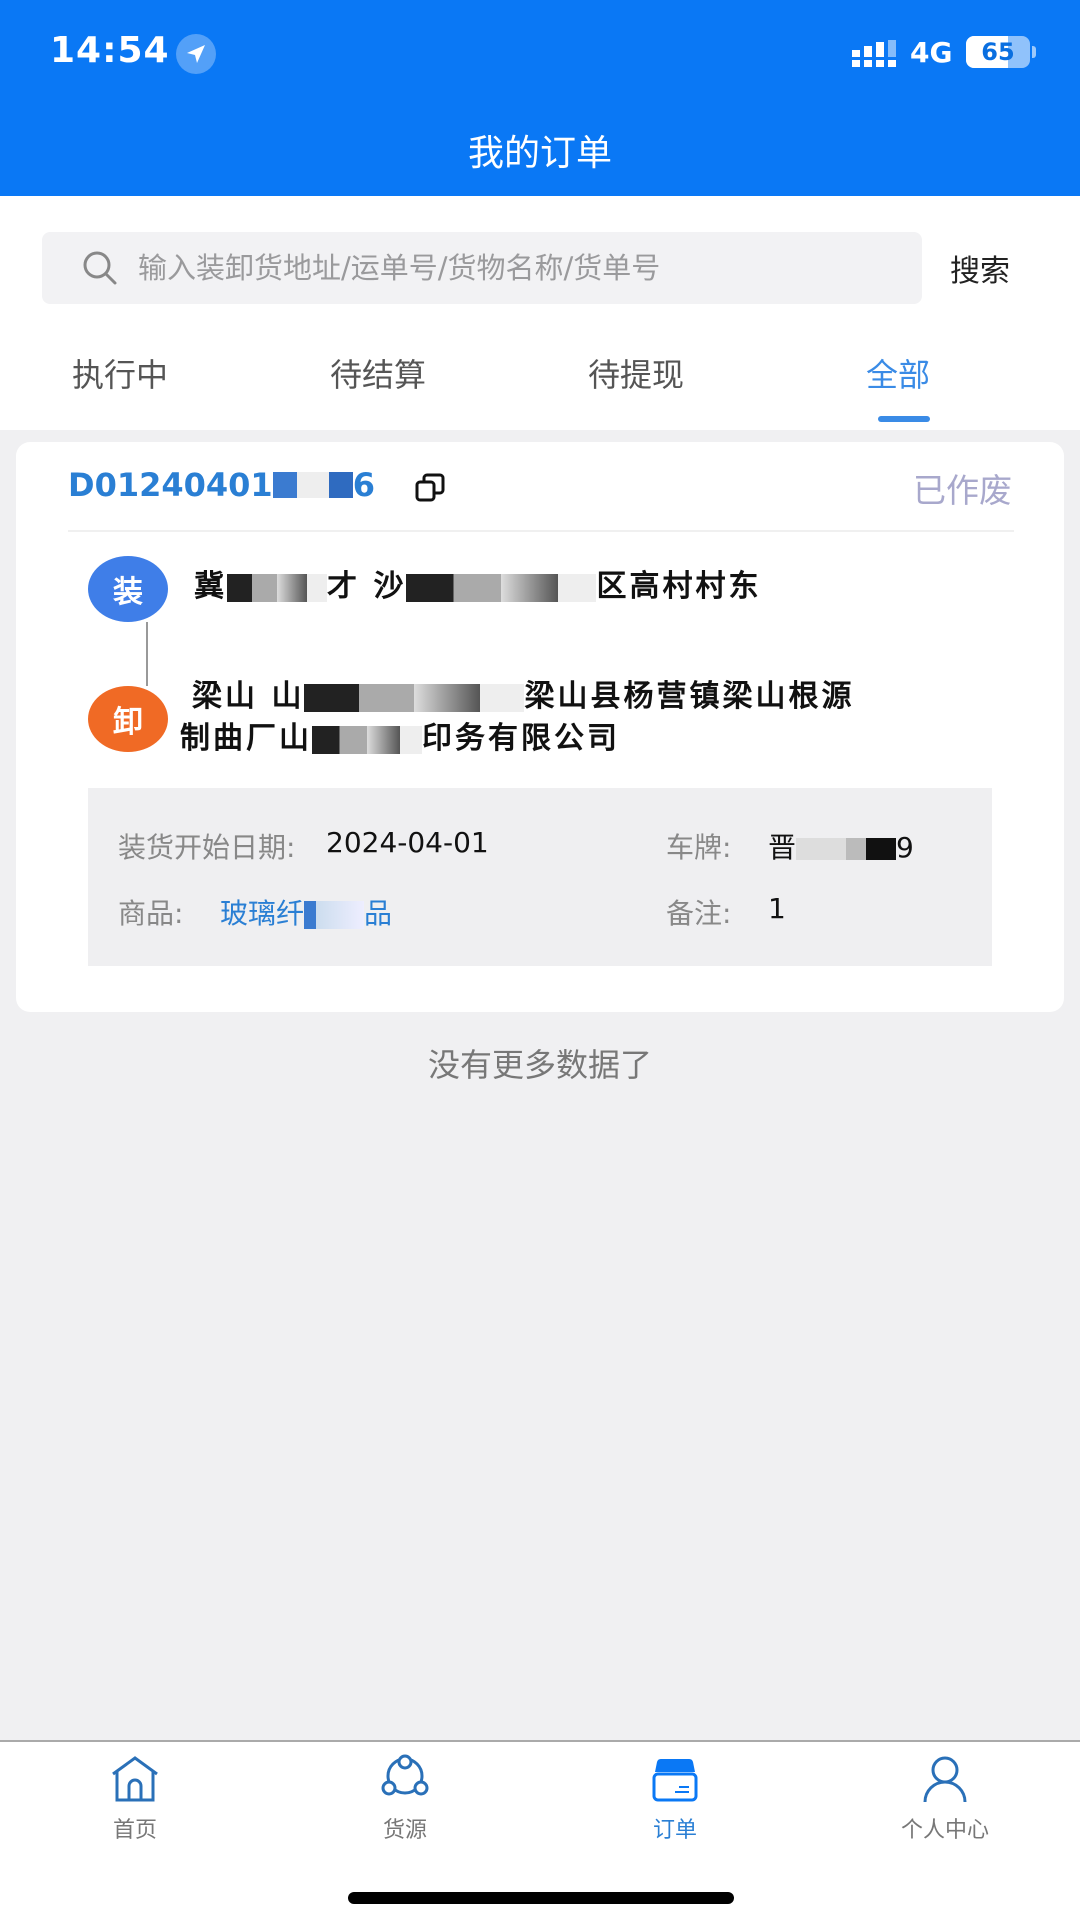 The image size is (1080, 1920). What do you see at coordinates (905, 847) in the screenshot?
I see `plate-suffix: 9` at bounding box center [905, 847].